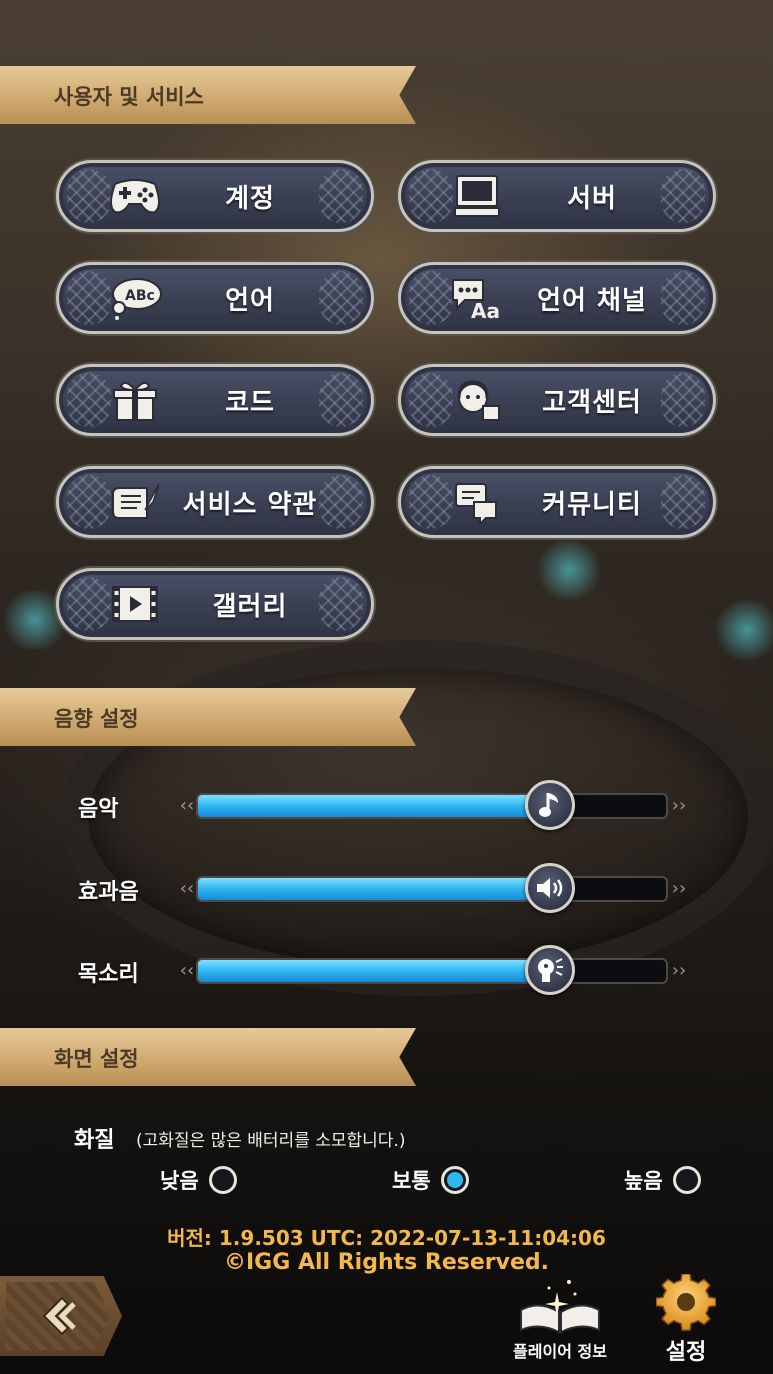 The height and width of the screenshot is (1374, 773). What do you see at coordinates (108, 892) in the screenshot?
I see `effects-label: 효과음` at bounding box center [108, 892].